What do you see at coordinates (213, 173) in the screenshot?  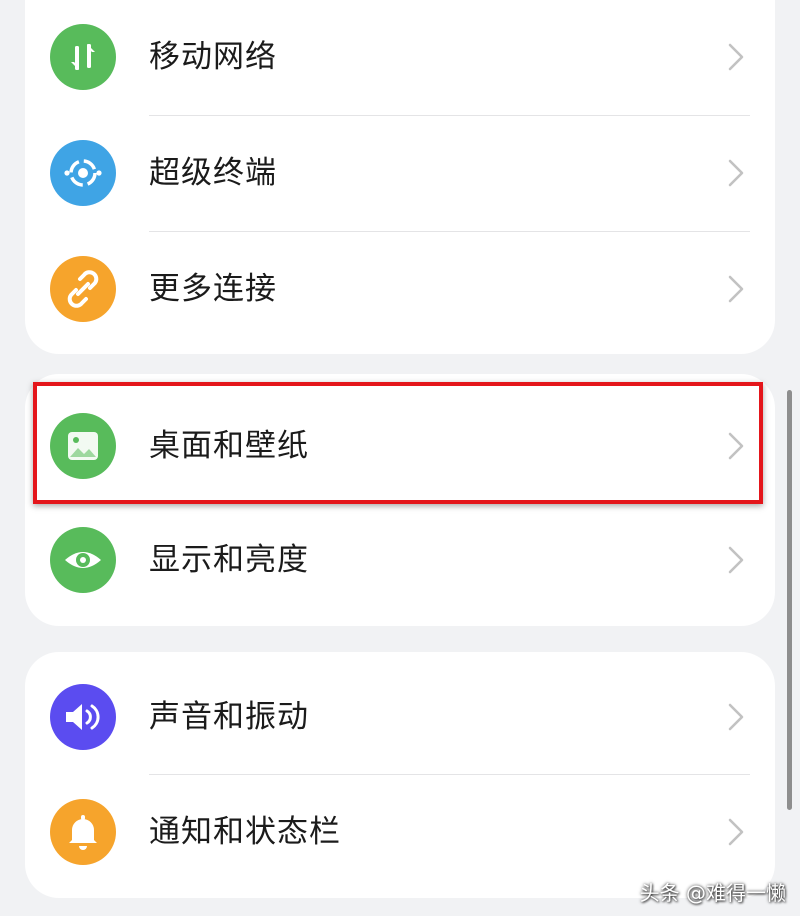 I see `settings-item-label: 超级终端` at bounding box center [213, 173].